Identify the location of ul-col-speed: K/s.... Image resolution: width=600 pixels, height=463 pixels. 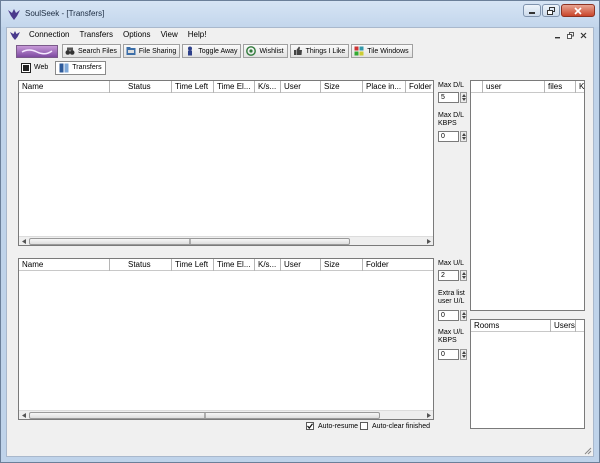
(268, 265).